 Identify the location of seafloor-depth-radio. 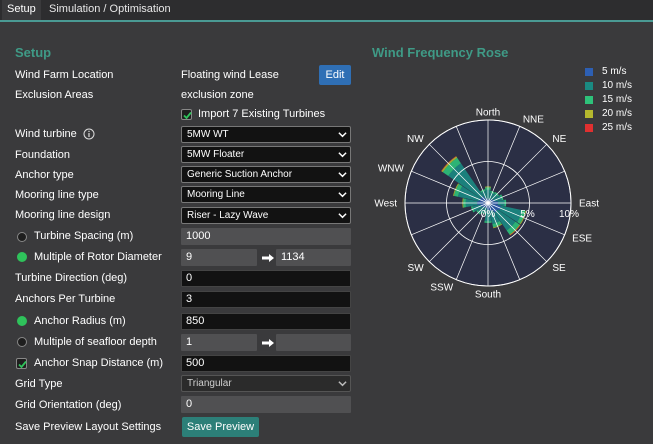
(22, 342).